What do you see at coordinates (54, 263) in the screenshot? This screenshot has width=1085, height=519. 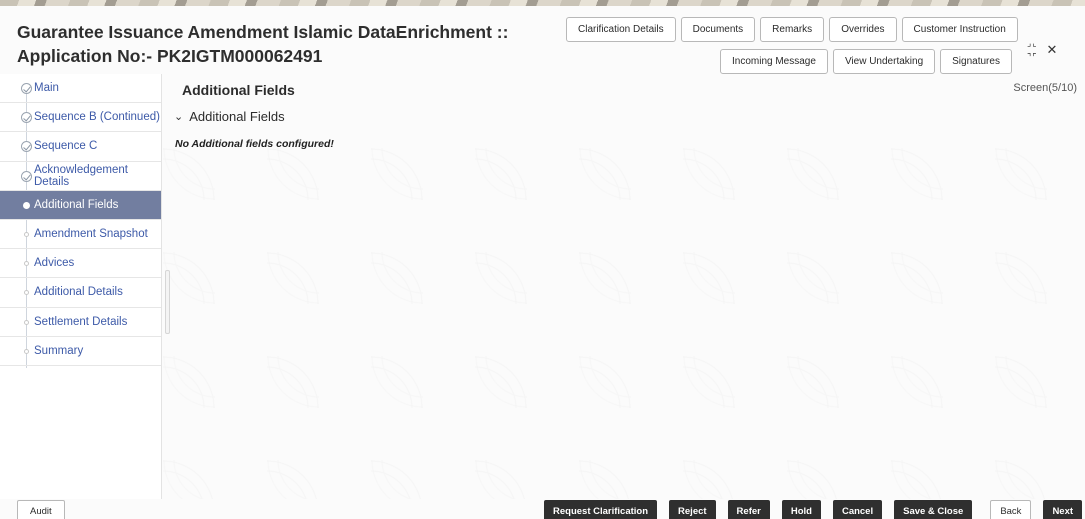 I see `sidebar-item-label: Advices` at bounding box center [54, 263].